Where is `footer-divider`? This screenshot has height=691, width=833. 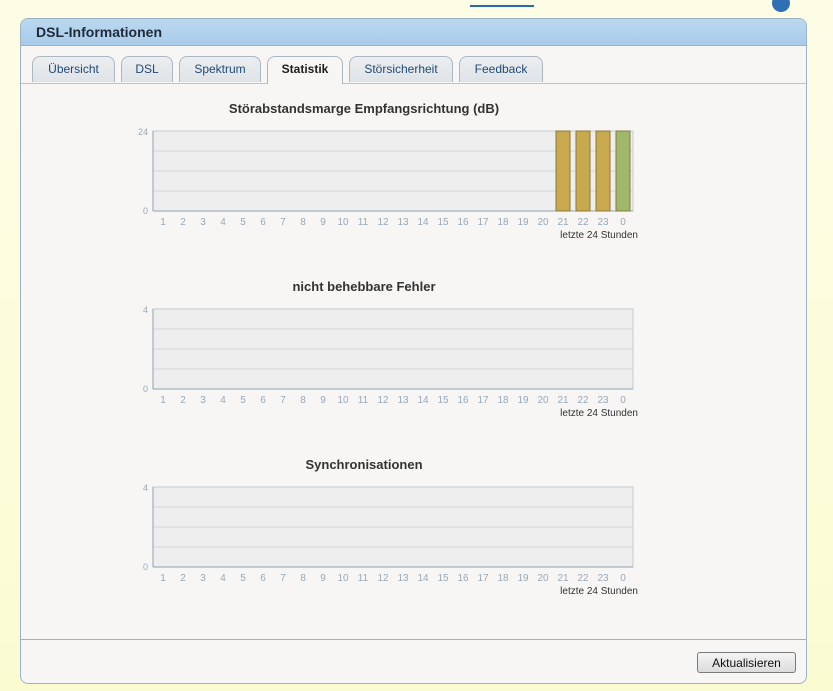 footer-divider is located at coordinates (413, 639).